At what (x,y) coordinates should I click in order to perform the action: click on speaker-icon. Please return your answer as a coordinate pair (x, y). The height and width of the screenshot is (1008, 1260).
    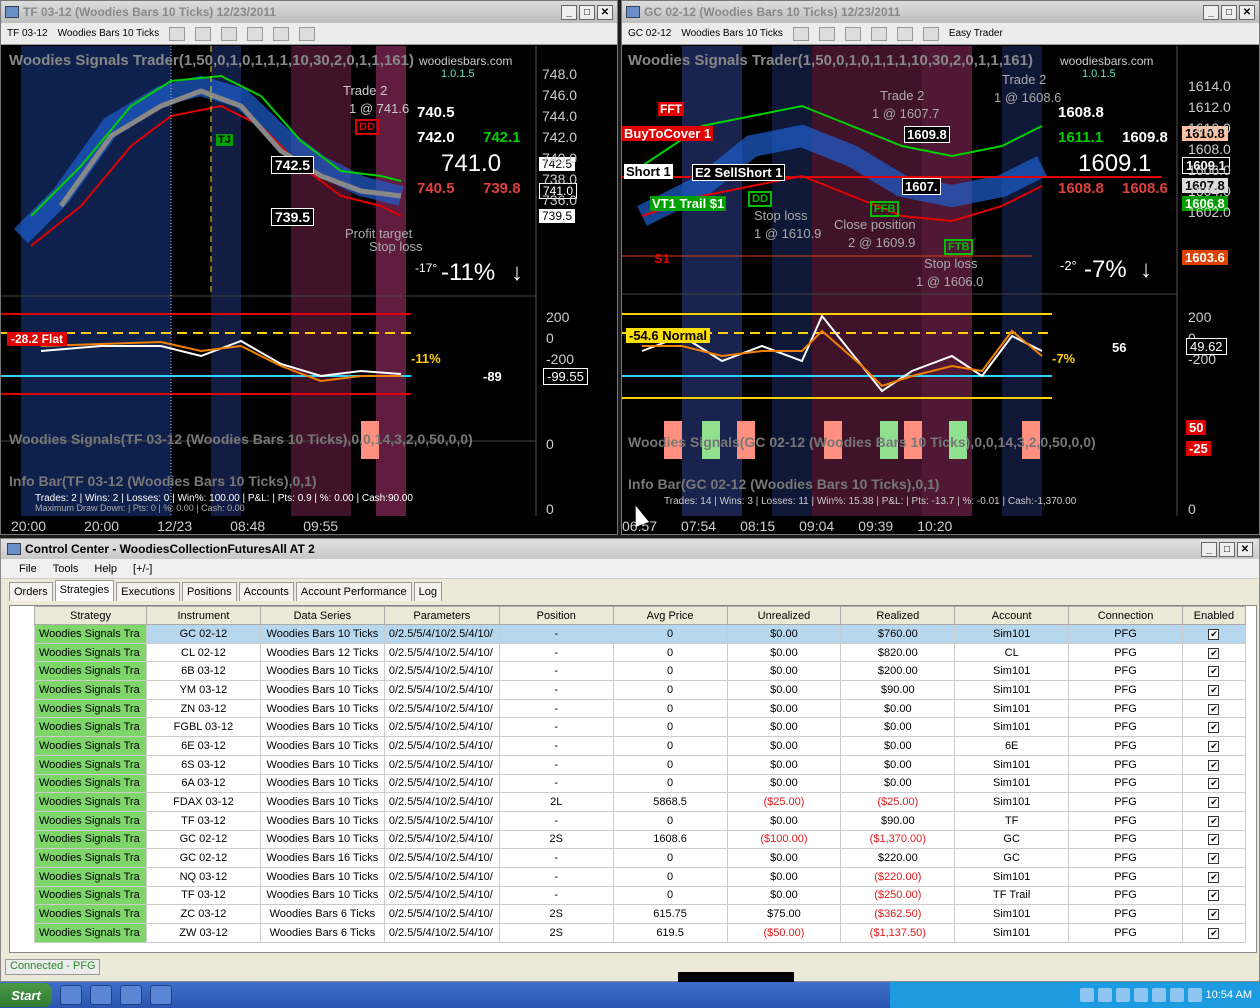
    Looking at the image, I should click on (1194, 995).